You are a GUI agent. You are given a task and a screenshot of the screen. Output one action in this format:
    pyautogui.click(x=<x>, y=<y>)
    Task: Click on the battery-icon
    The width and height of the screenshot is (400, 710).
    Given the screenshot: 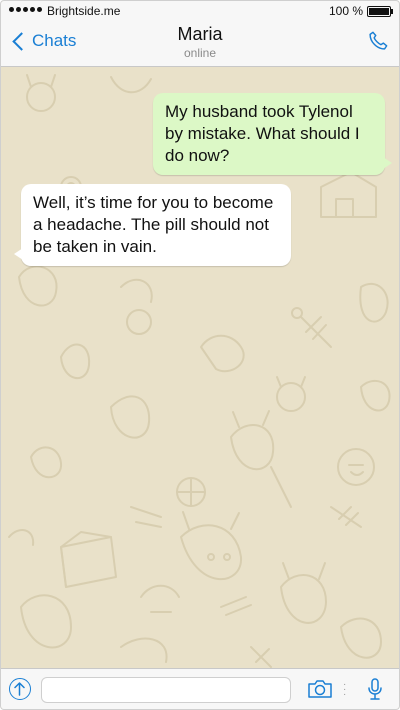 What is the action you would take?
    pyautogui.click(x=380, y=11)
    